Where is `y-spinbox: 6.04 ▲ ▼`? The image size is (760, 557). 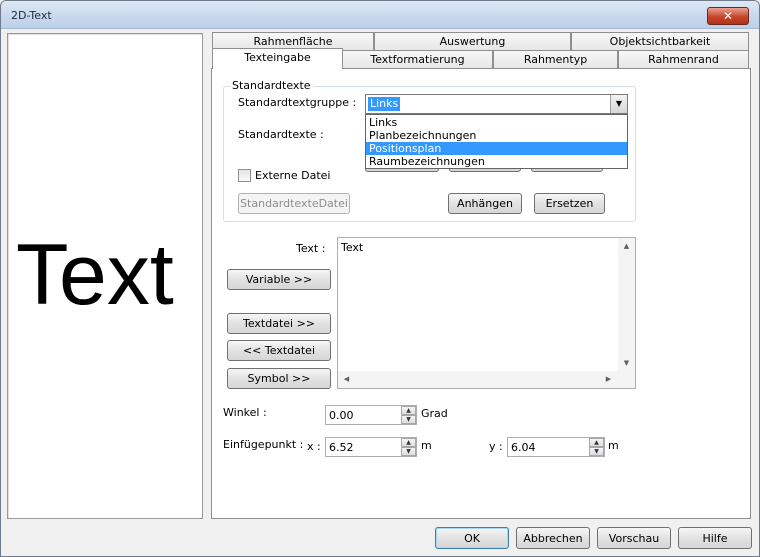
y-spinbox: 6.04 ▲ ▼ is located at coordinates (556, 447).